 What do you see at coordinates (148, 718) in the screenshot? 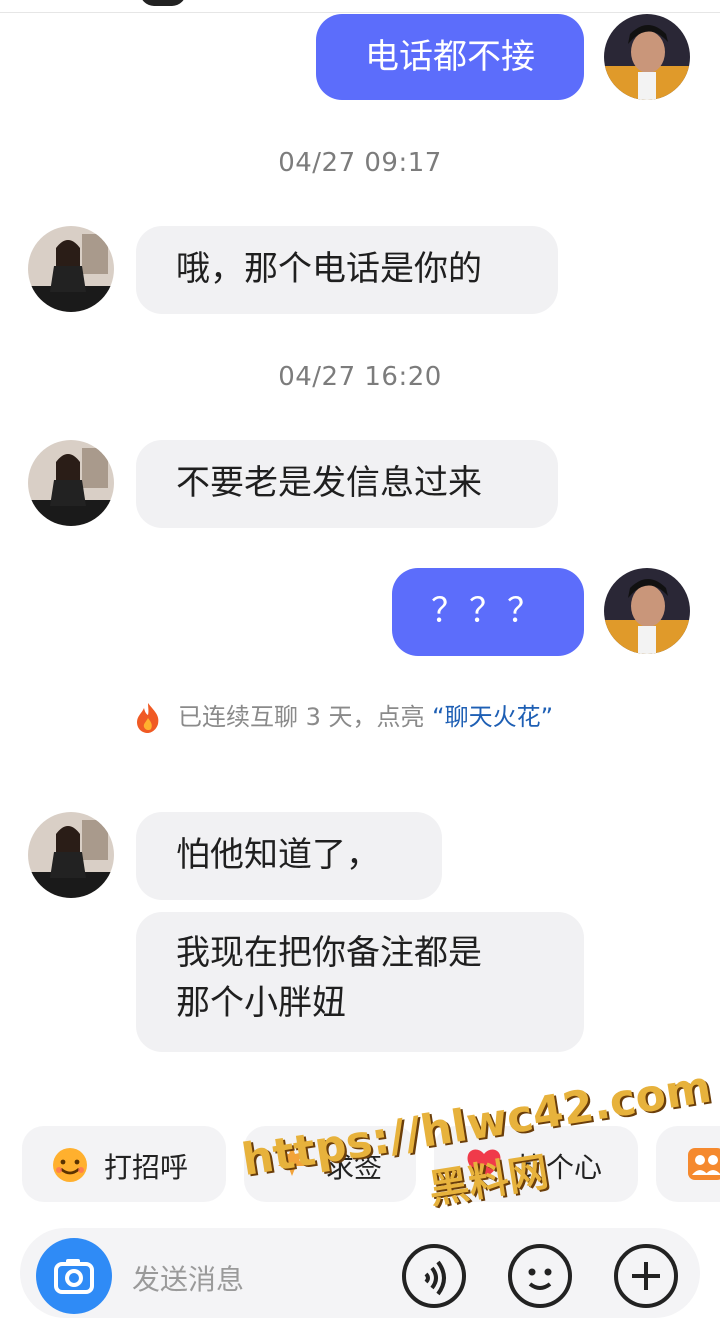
I see `flame-icon` at bounding box center [148, 718].